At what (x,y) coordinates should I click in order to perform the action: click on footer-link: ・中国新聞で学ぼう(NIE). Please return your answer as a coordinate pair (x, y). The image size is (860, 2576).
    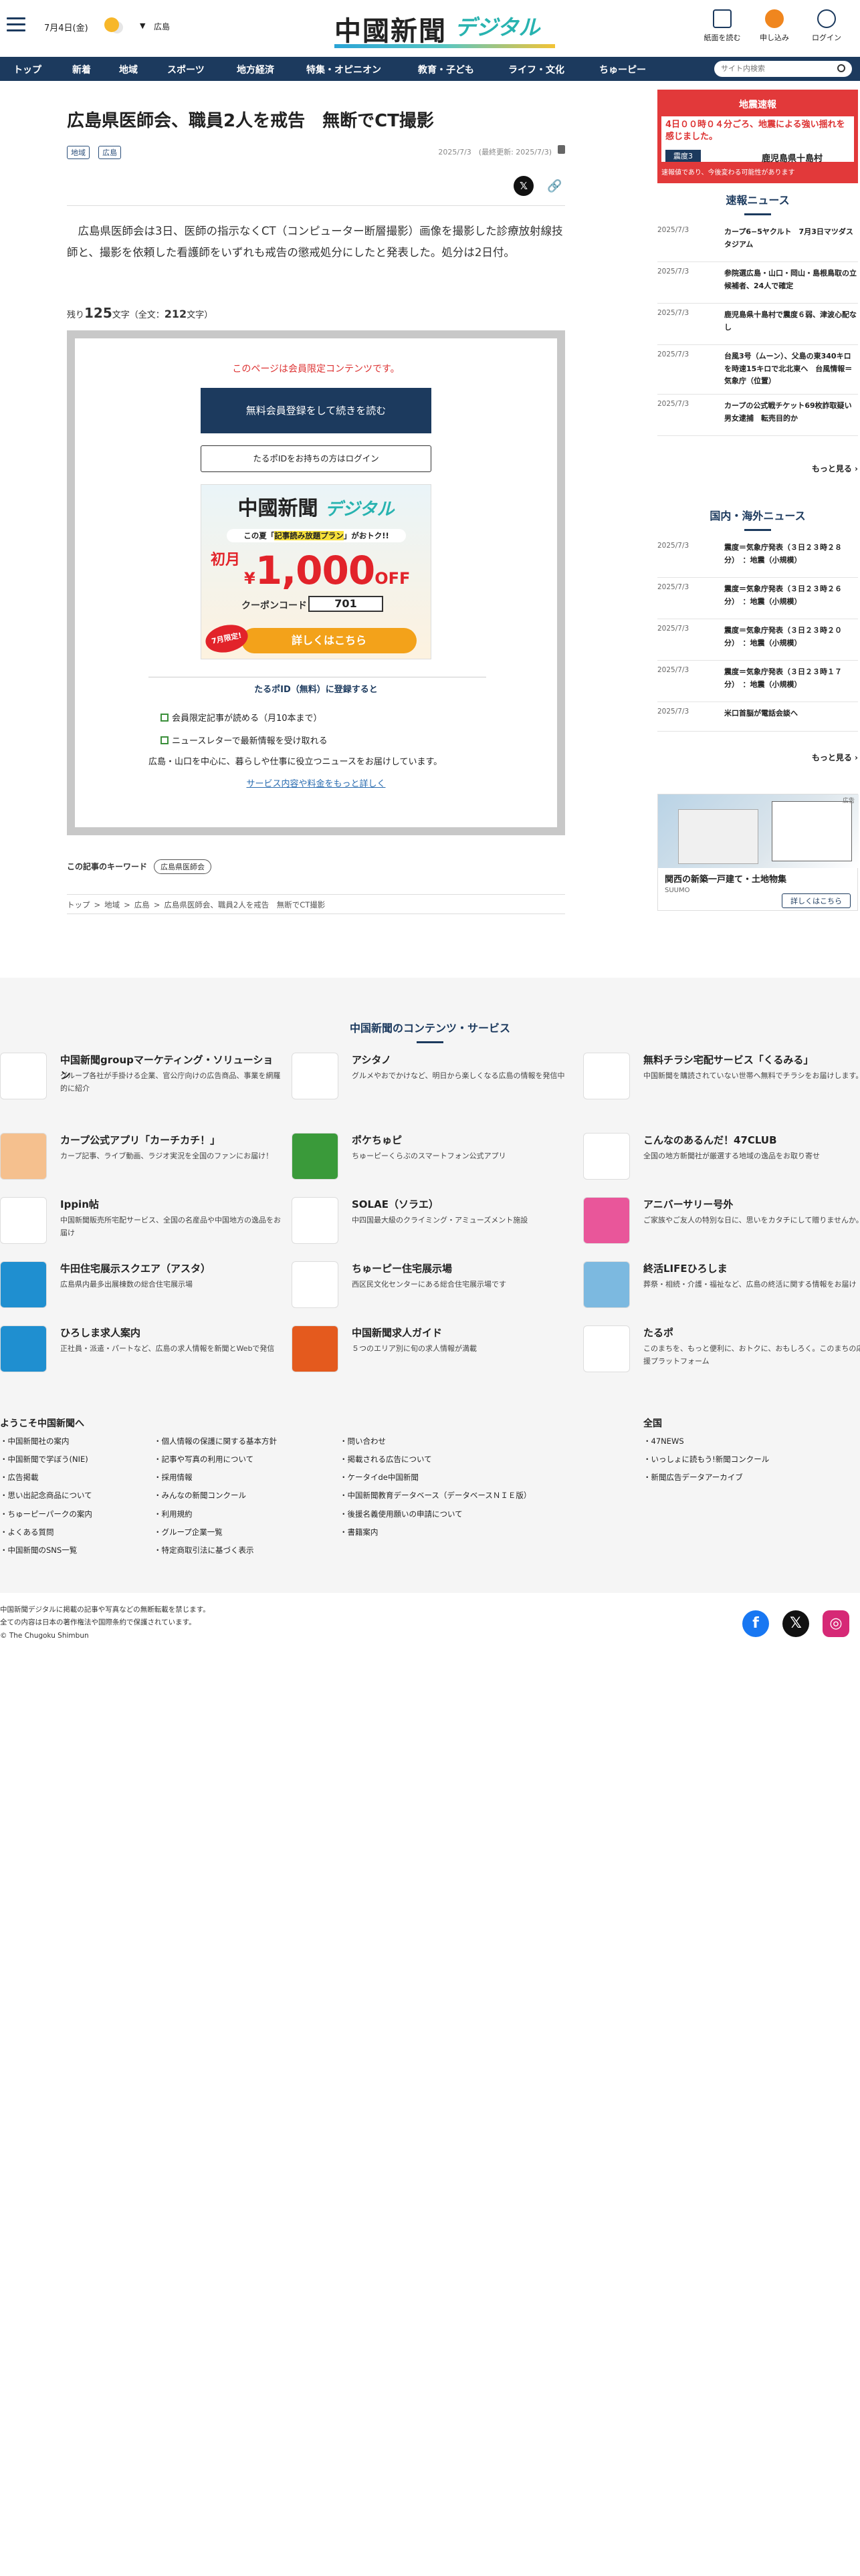
    Looking at the image, I should click on (46, 1460).